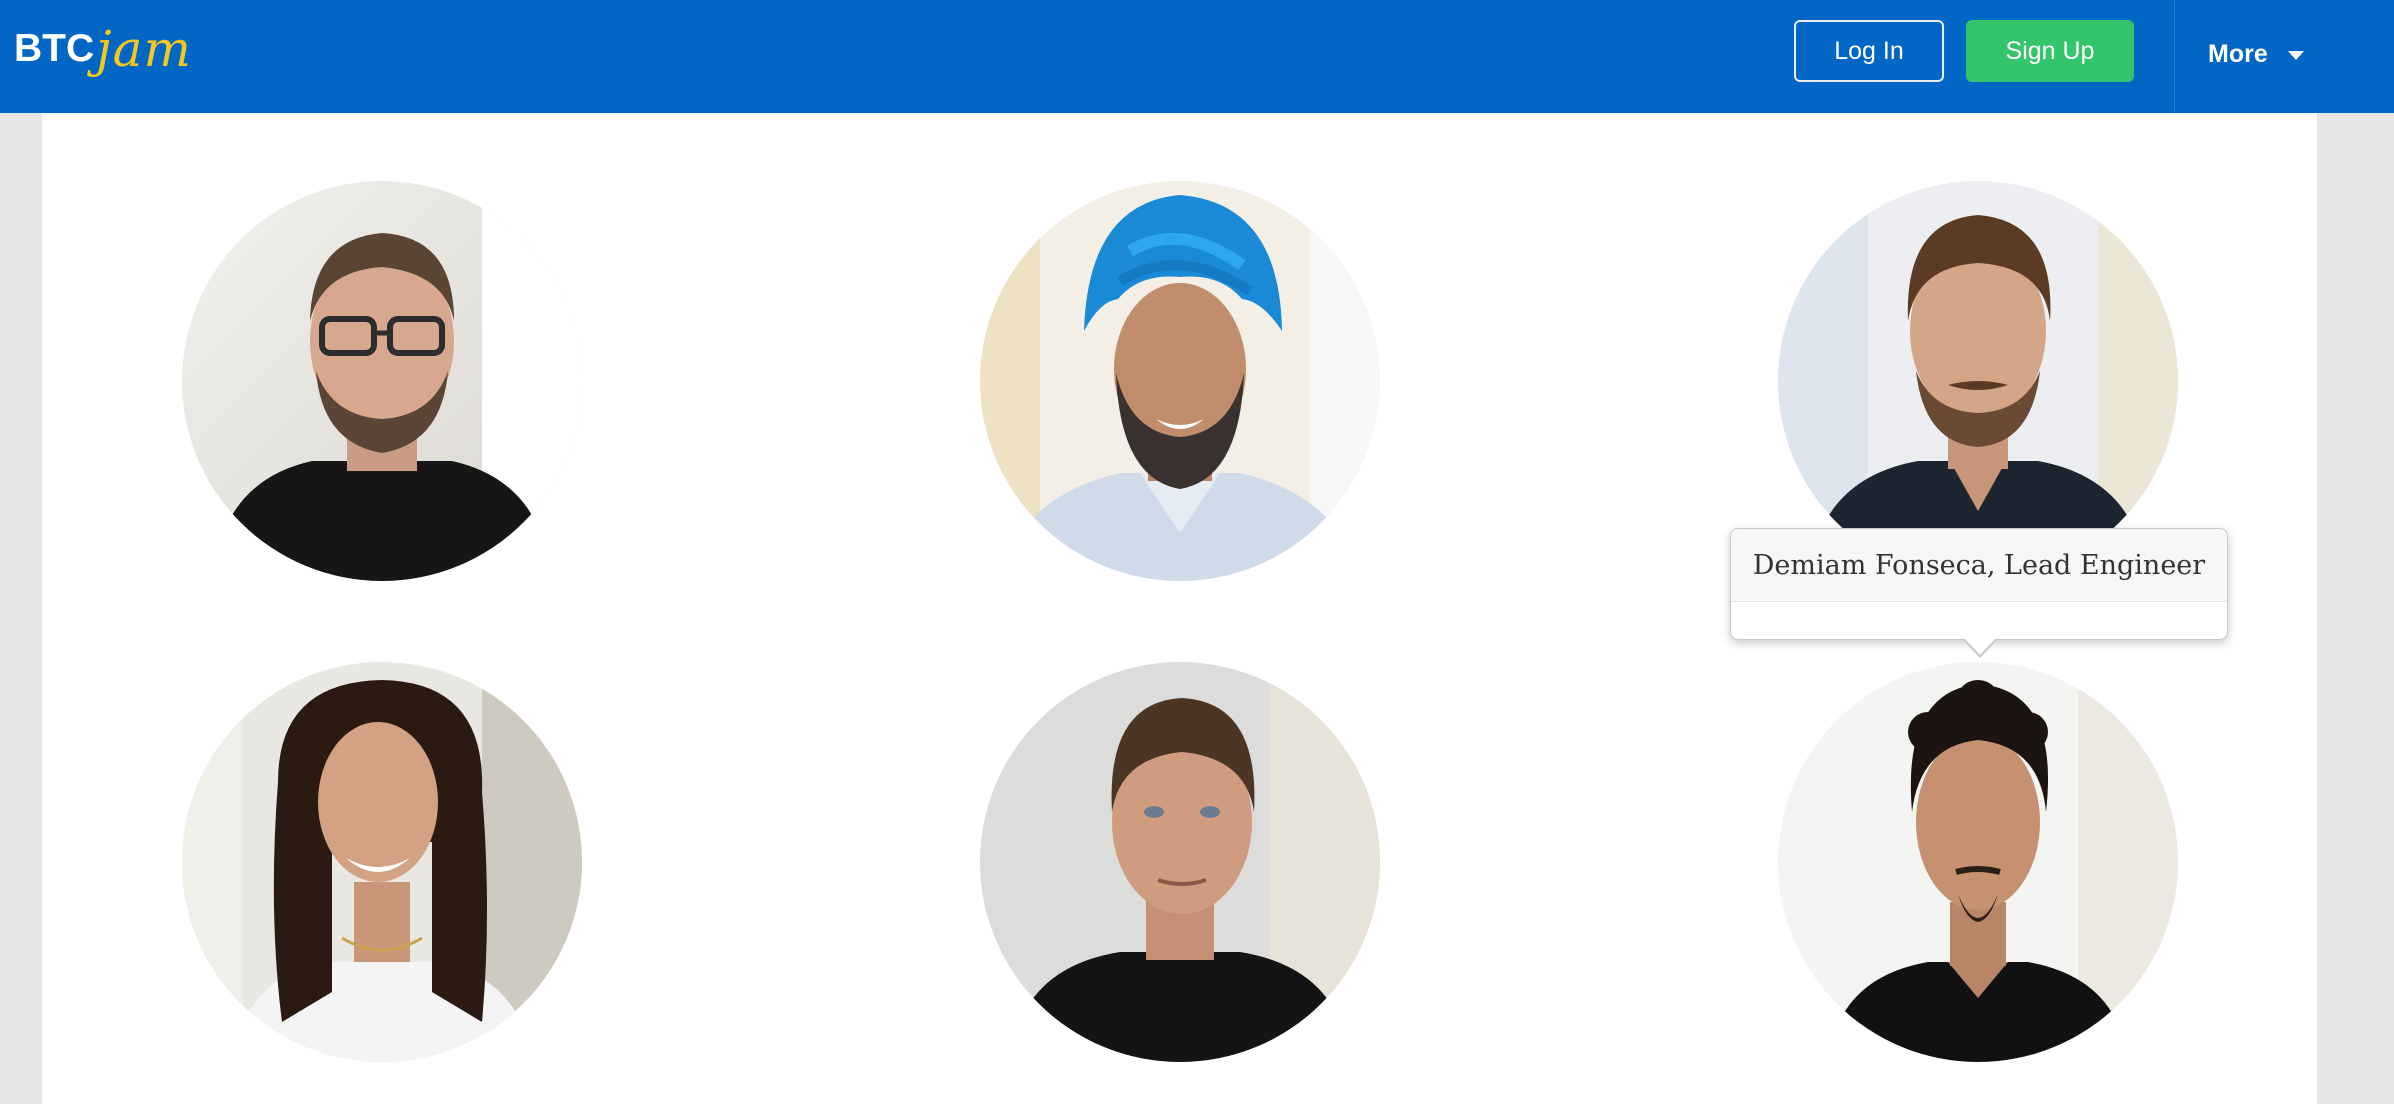 The height and width of the screenshot is (1104, 2394). Describe the element at coordinates (144, 49) in the screenshot. I see `logo-text-jam: jam` at that location.